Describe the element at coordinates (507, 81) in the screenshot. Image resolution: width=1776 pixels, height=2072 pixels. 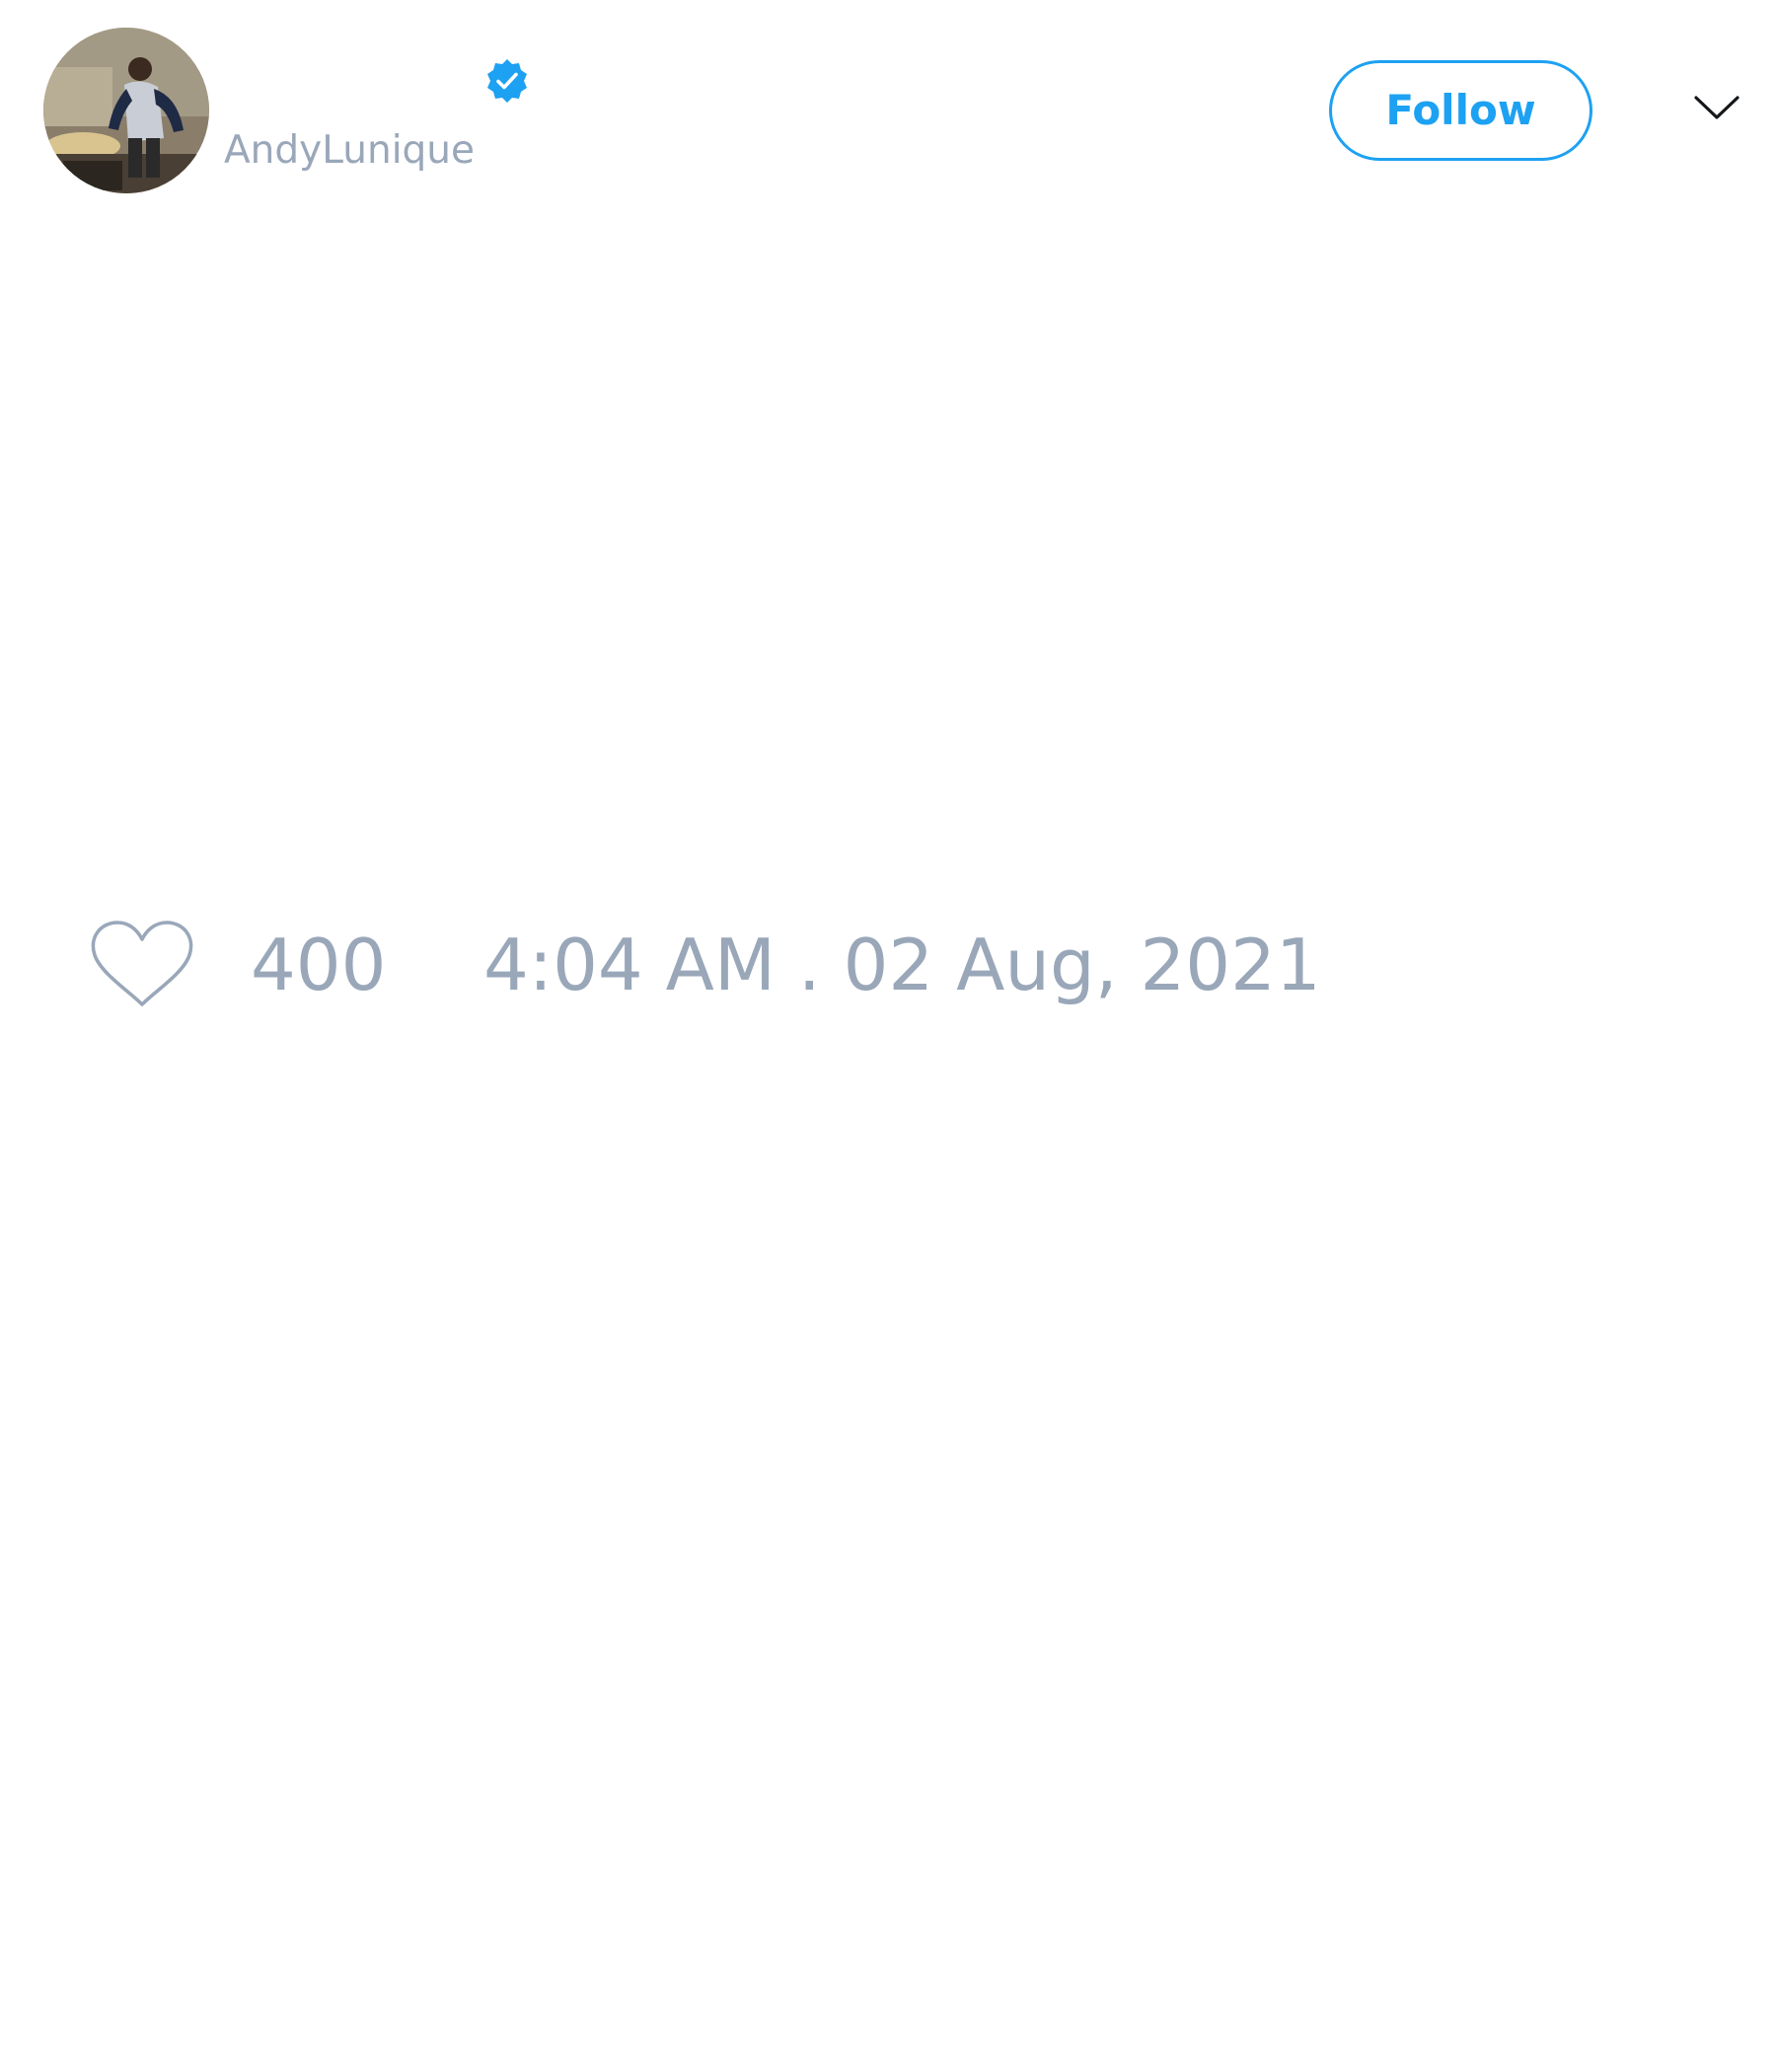
I see `verified-badge-icon` at that location.